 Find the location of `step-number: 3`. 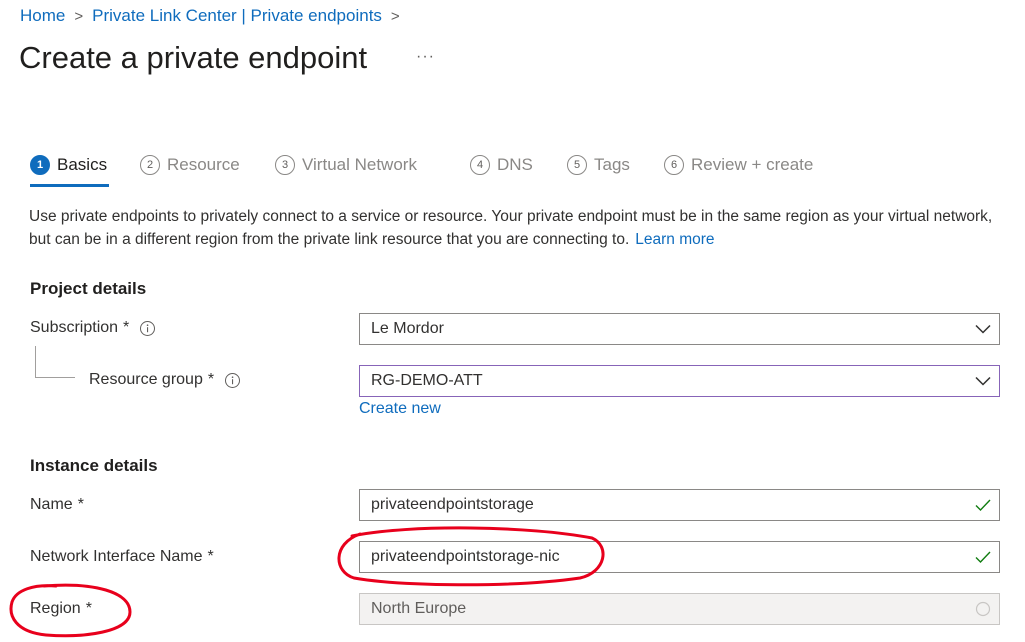

step-number: 3 is located at coordinates (285, 165).